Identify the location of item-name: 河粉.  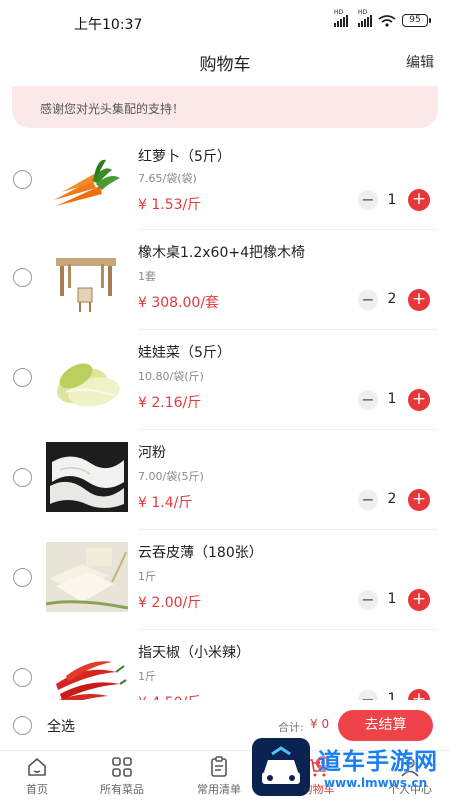
(152, 453).